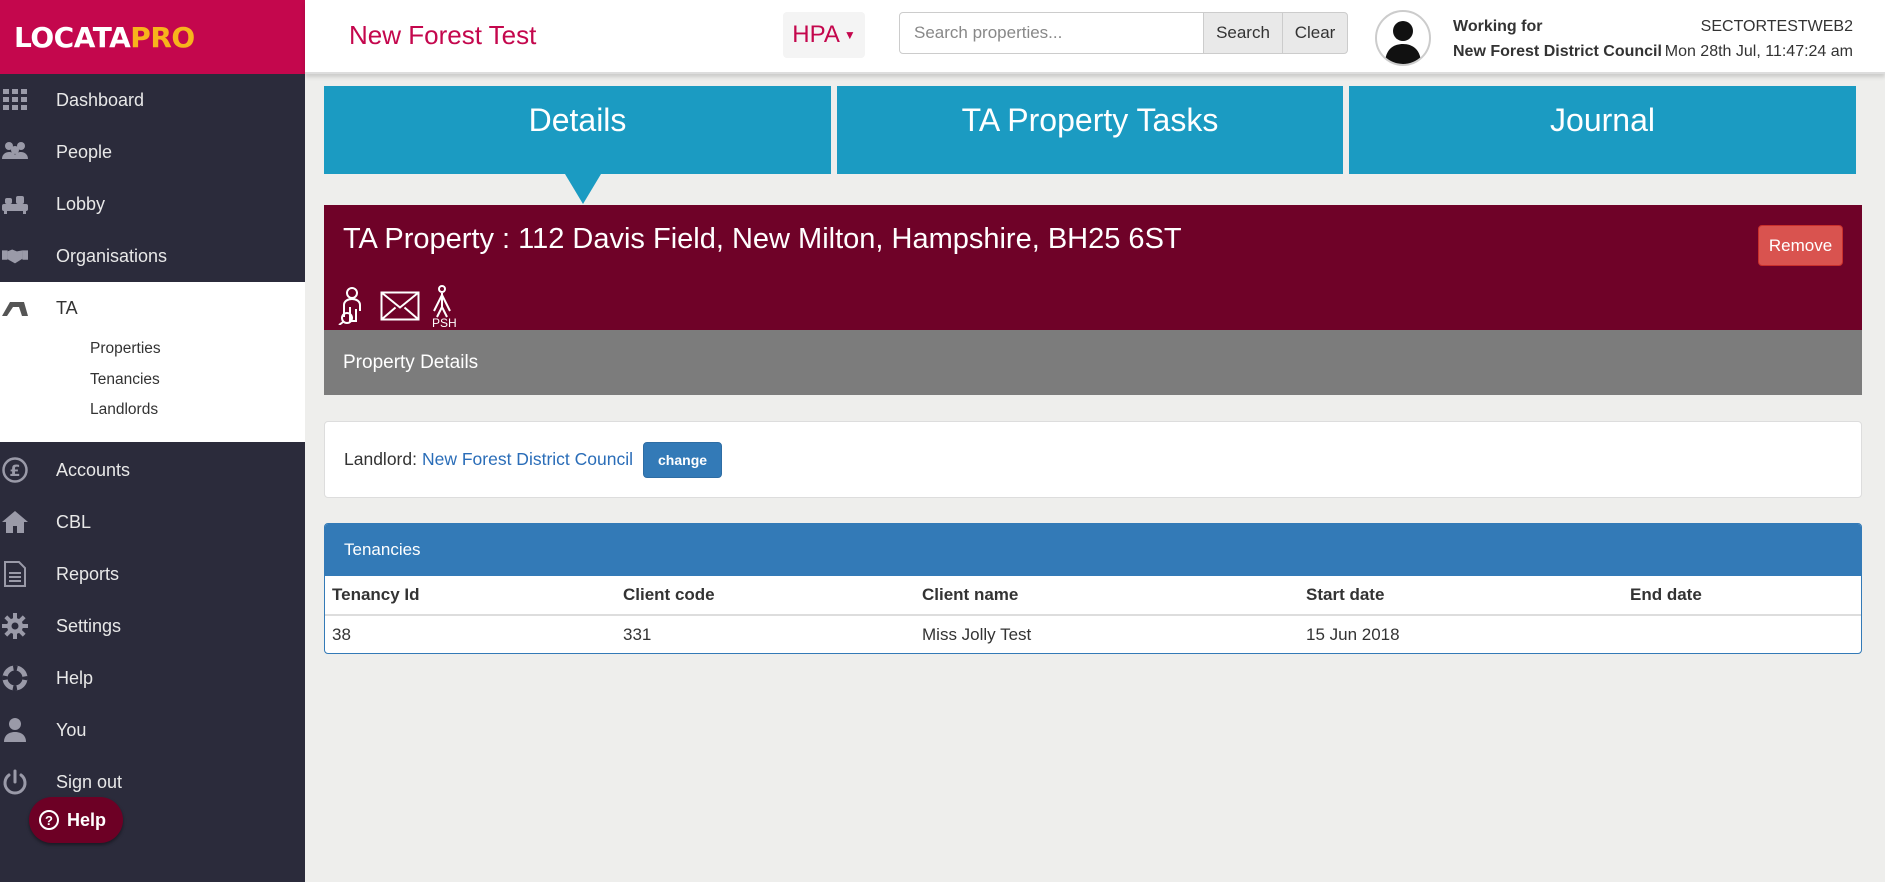  I want to click on change-landlord-button: change, so click(683, 459).